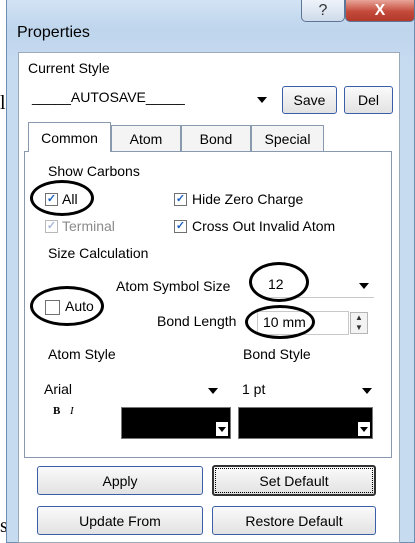  I want to click on bond-length-value: 10 mm, so click(284, 322).